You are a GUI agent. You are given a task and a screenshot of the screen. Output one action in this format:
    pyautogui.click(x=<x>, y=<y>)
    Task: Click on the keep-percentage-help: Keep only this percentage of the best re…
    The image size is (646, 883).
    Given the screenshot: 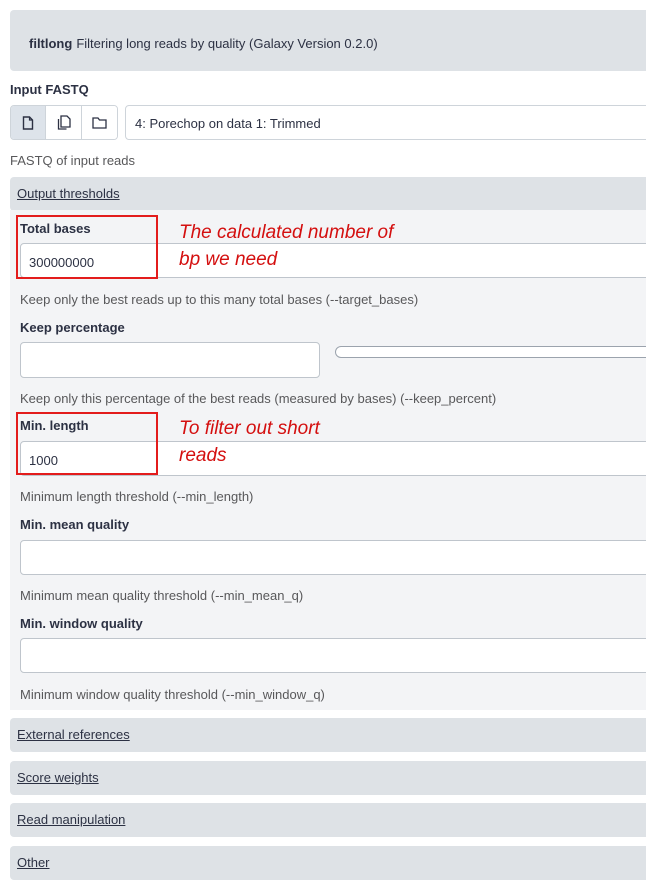 What is the action you would take?
    pyautogui.click(x=258, y=398)
    